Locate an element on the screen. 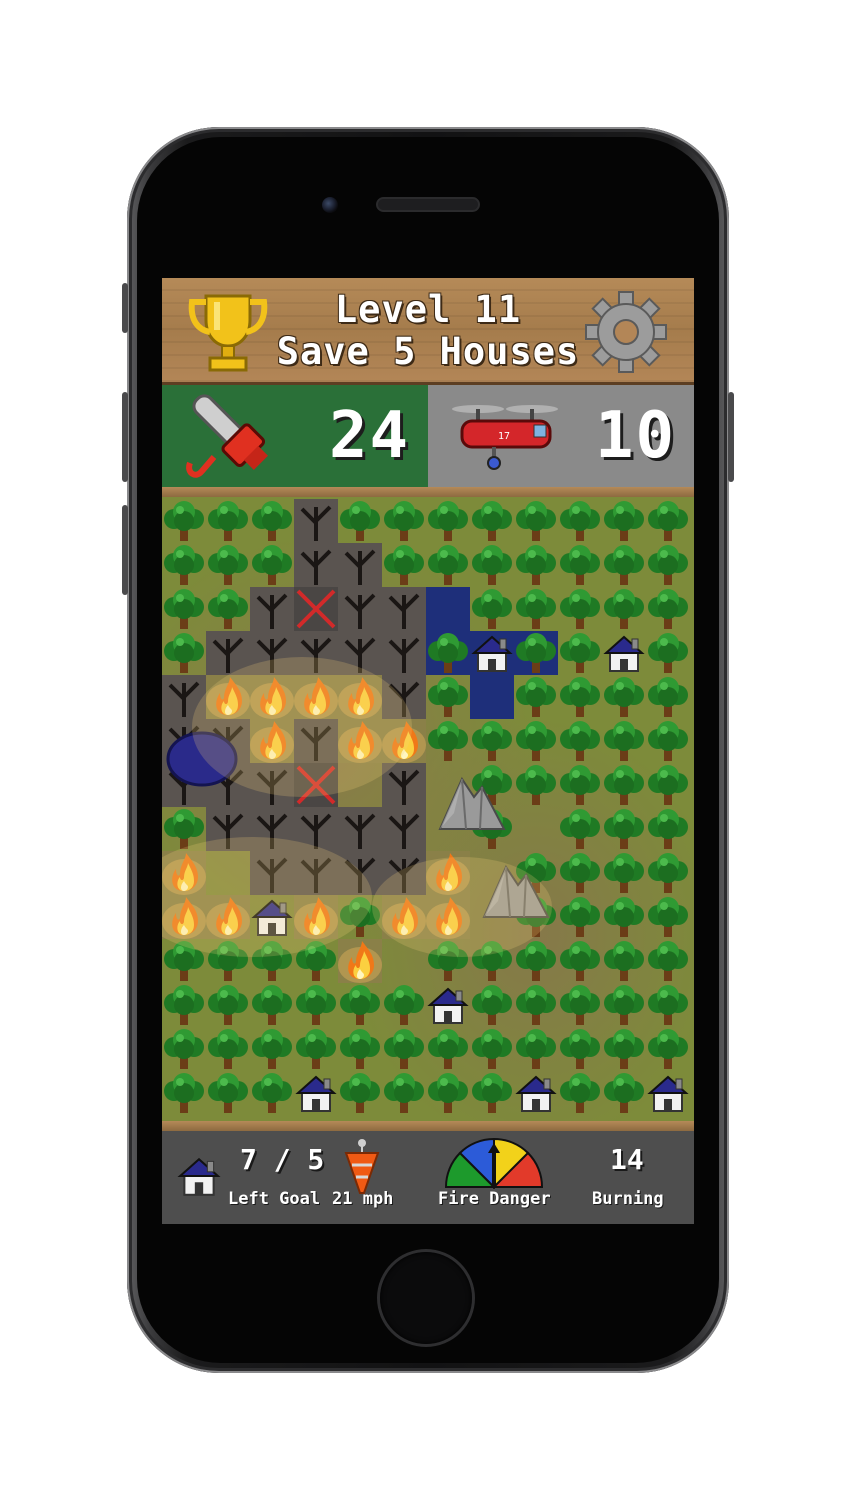 The width and height of the screenshot is (856, 1500). chainsaw-tool-button: 24 is located at coordinates (295, 436).